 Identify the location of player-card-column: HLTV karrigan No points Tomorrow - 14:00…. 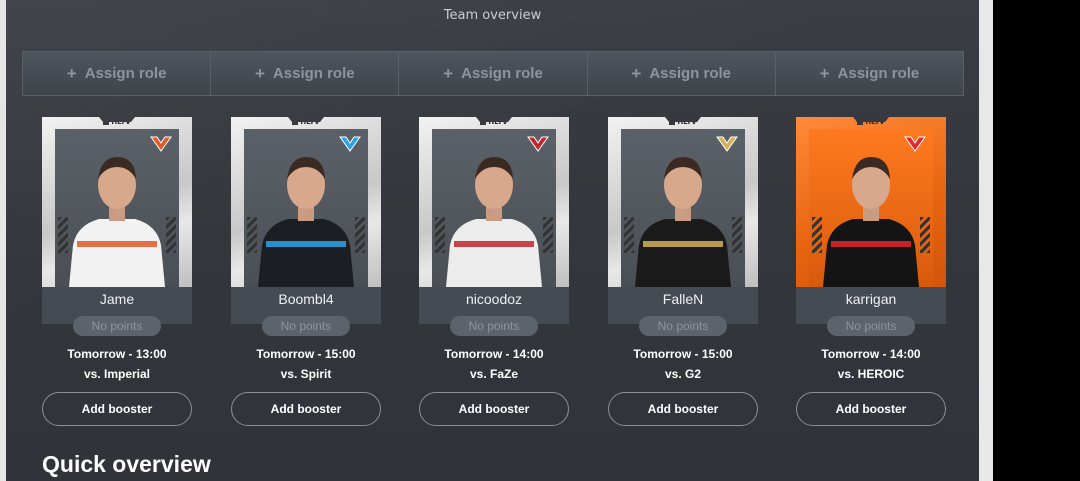
(871, 271).